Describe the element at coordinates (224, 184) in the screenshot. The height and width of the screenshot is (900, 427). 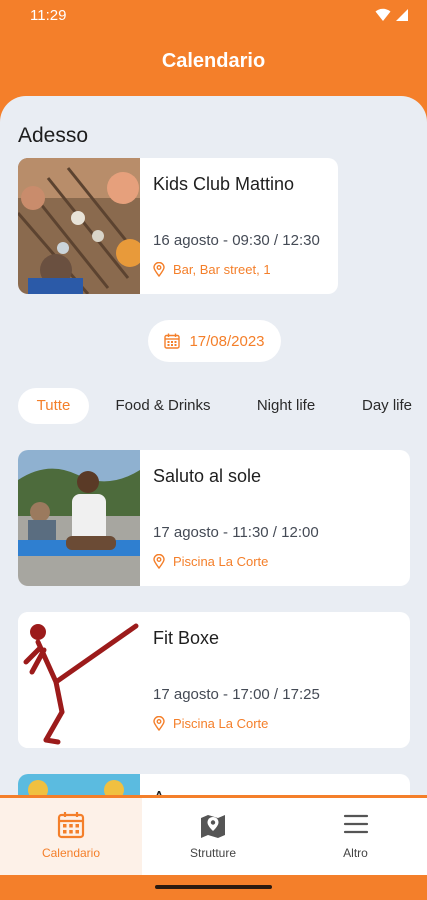
I see `event-title: Kids Club Mattino` at that location.